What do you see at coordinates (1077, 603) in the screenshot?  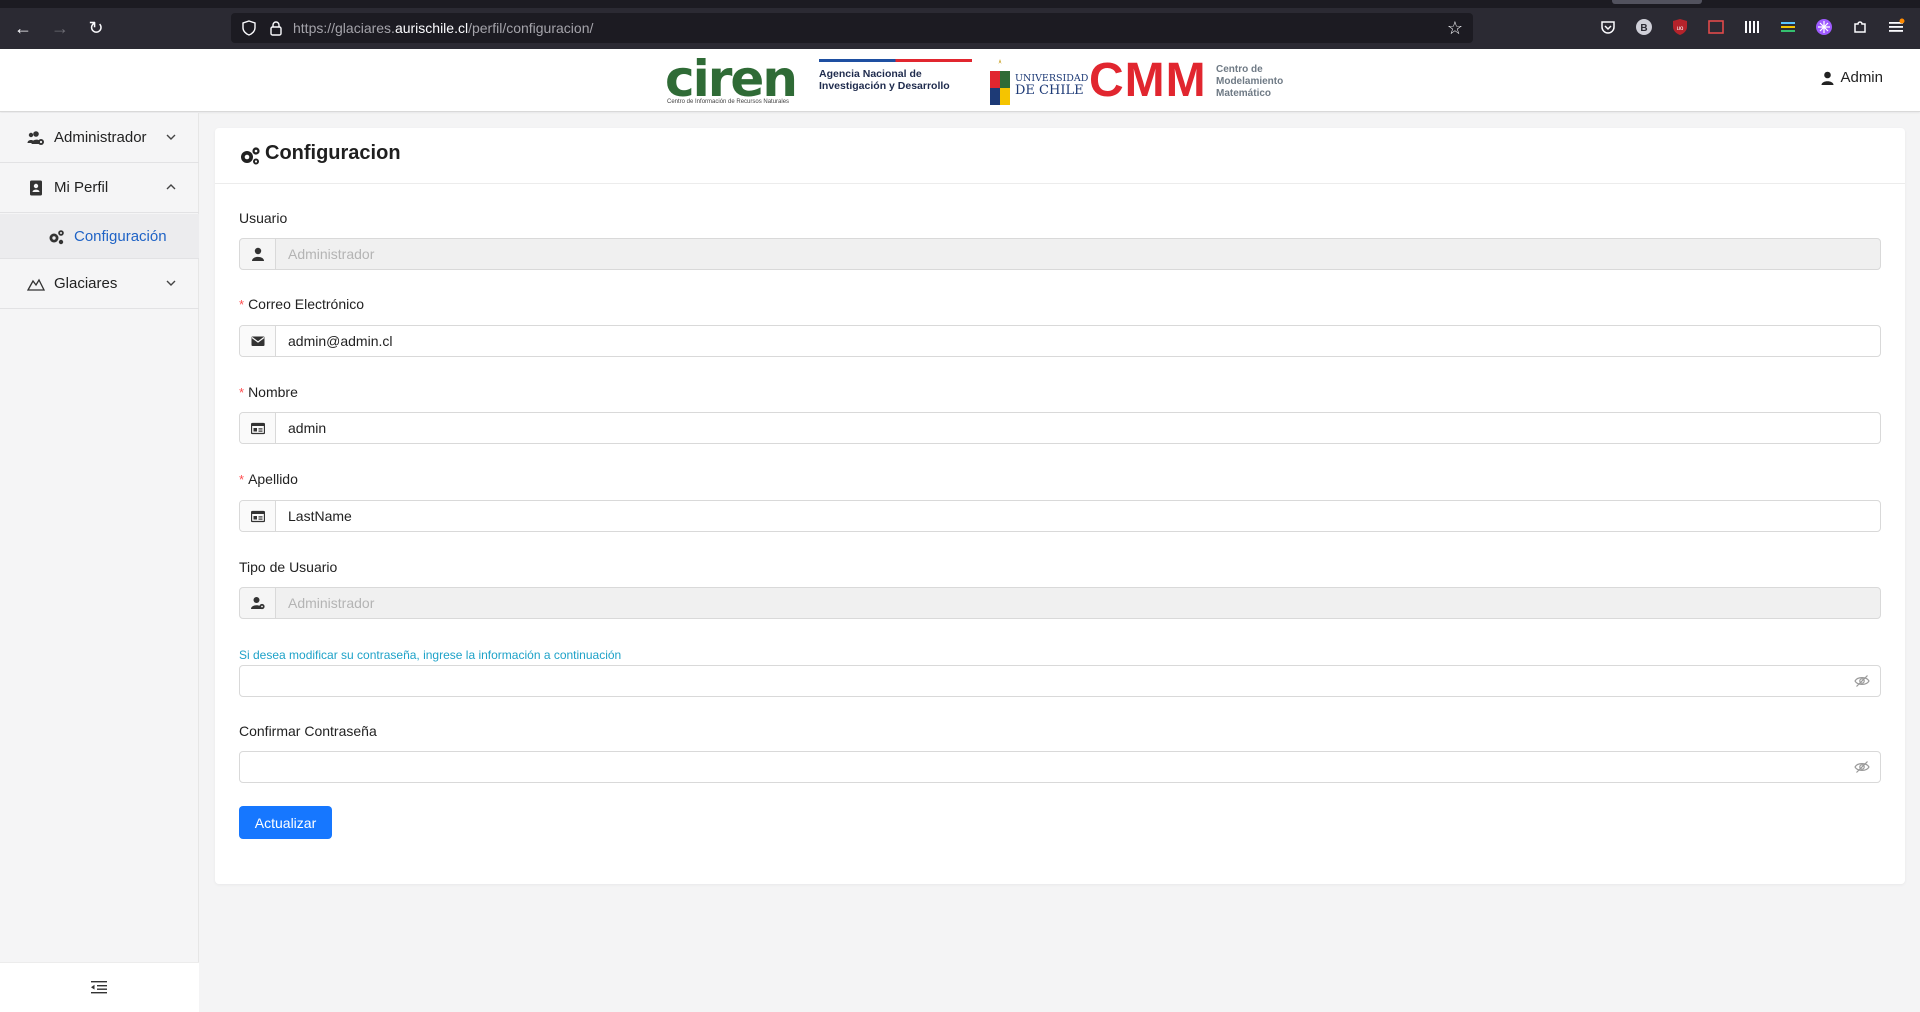 I see `tipo-usuario-input` at bounding box center [1077, 603].